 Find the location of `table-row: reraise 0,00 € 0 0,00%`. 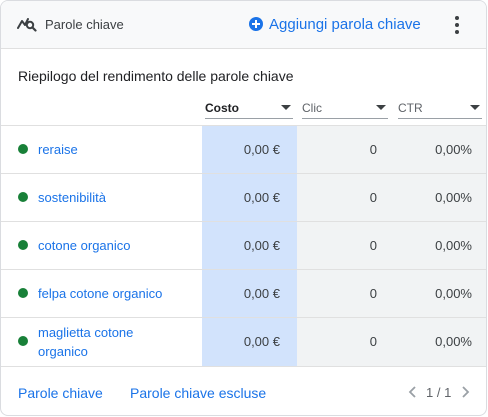

table-row: reraise 0,00 € 0 0,00% is located at coordinates (243, 149).